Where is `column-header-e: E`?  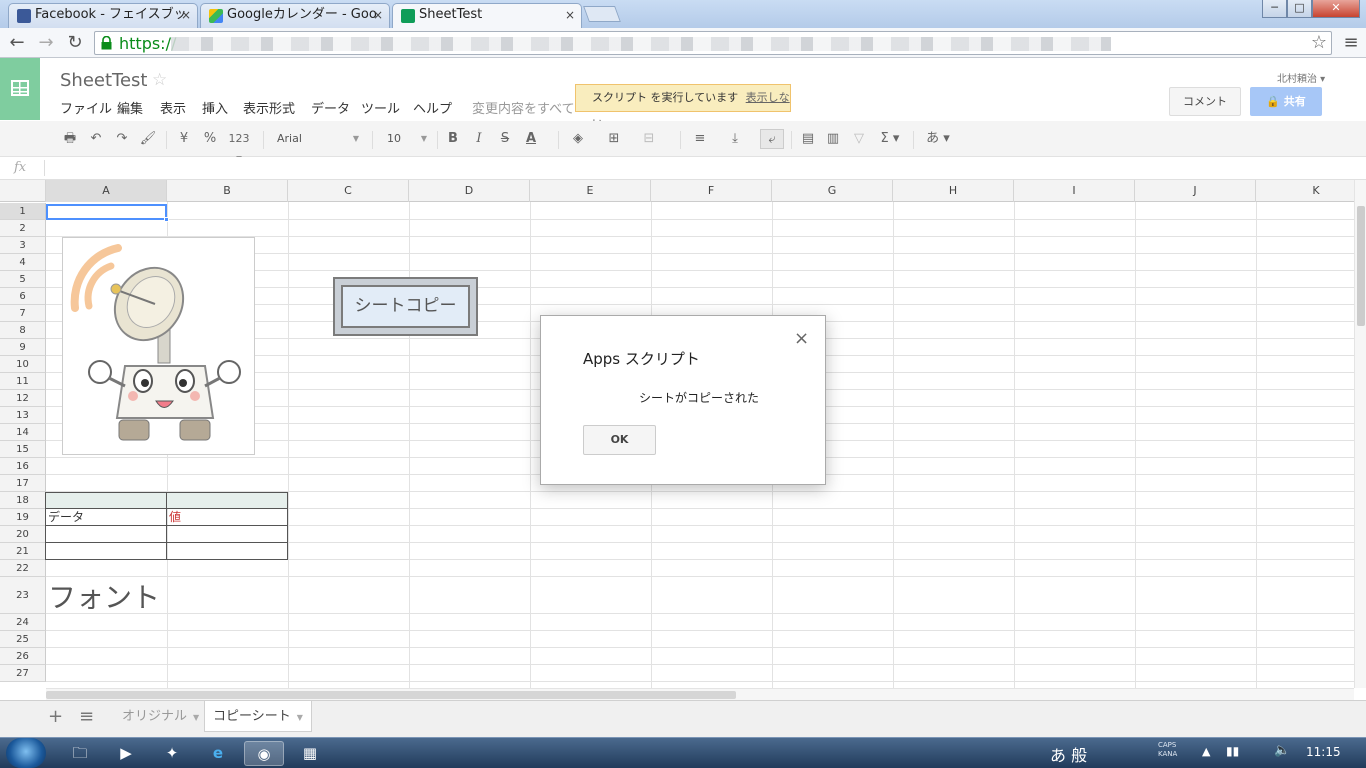
column-header-e: E is located at coordinates (590, 191).